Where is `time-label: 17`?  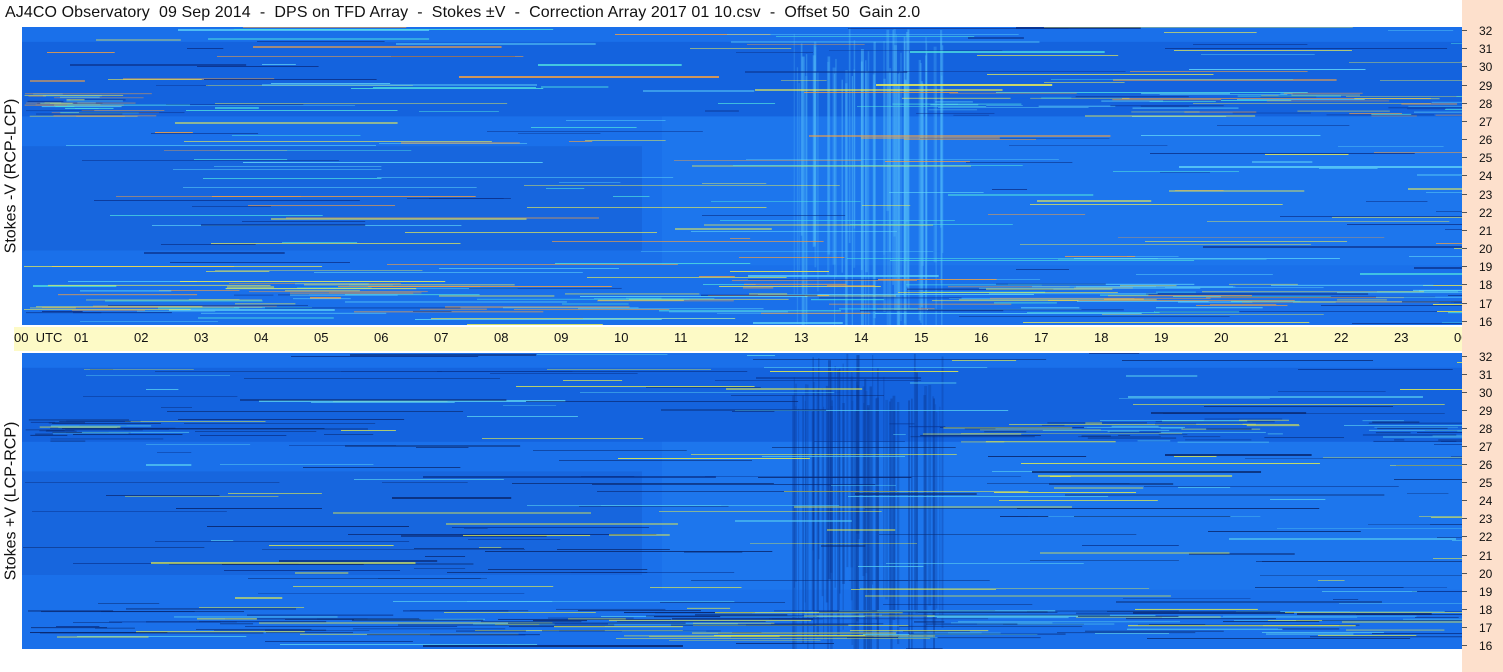 time-label: 17 is located at coordinates (1041, 337).